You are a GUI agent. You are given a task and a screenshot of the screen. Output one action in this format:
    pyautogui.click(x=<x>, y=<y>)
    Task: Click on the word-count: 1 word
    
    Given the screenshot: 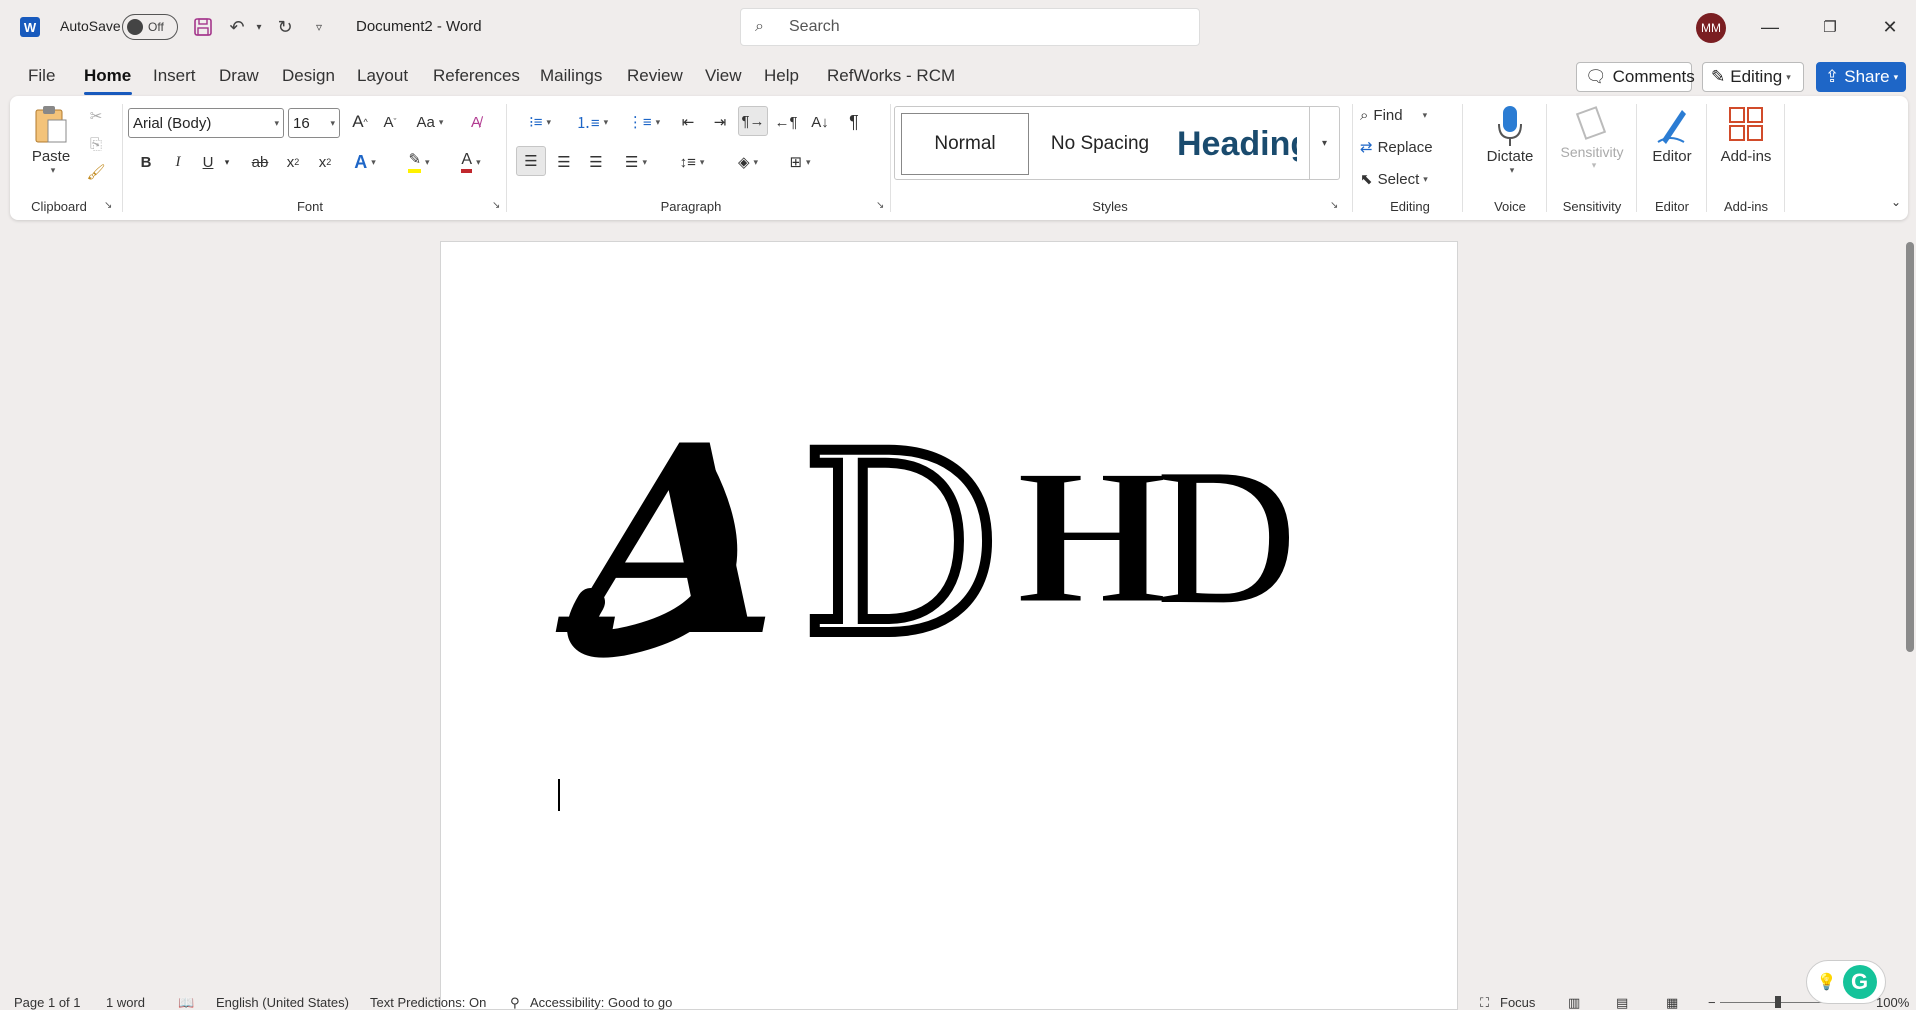 What is the action you would take?
    pyautogui.click(x=125, y=1002)
    